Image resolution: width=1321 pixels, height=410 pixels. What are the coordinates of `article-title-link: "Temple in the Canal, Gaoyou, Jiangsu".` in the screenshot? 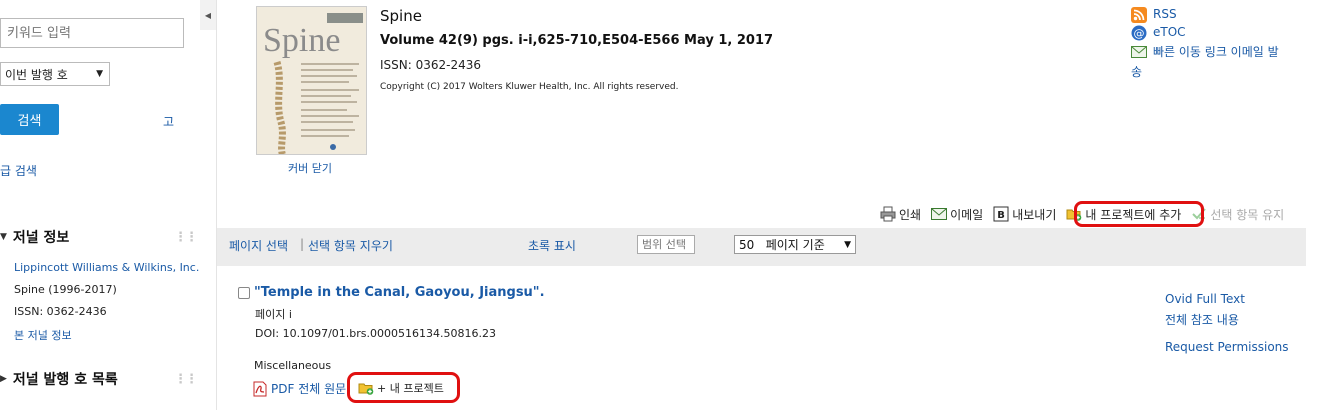 It's located at (399, 292).